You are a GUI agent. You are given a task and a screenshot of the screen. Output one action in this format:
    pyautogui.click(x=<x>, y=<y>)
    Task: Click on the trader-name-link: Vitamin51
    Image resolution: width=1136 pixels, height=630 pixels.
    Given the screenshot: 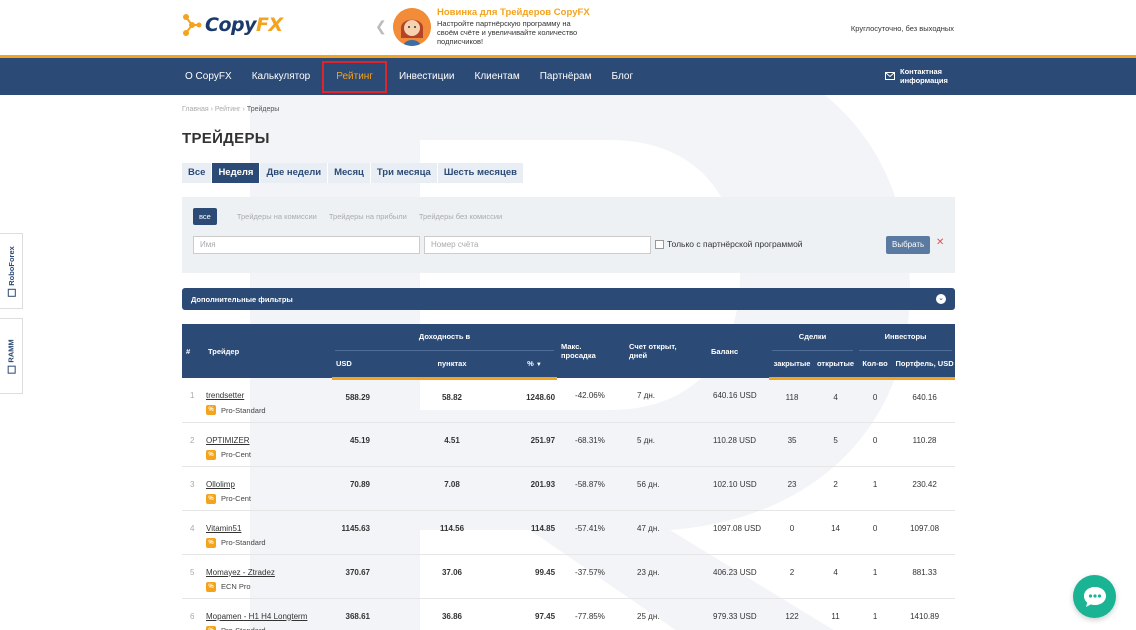 What is the action you would take?
    pyautogui.click(x=269, y=528)
    